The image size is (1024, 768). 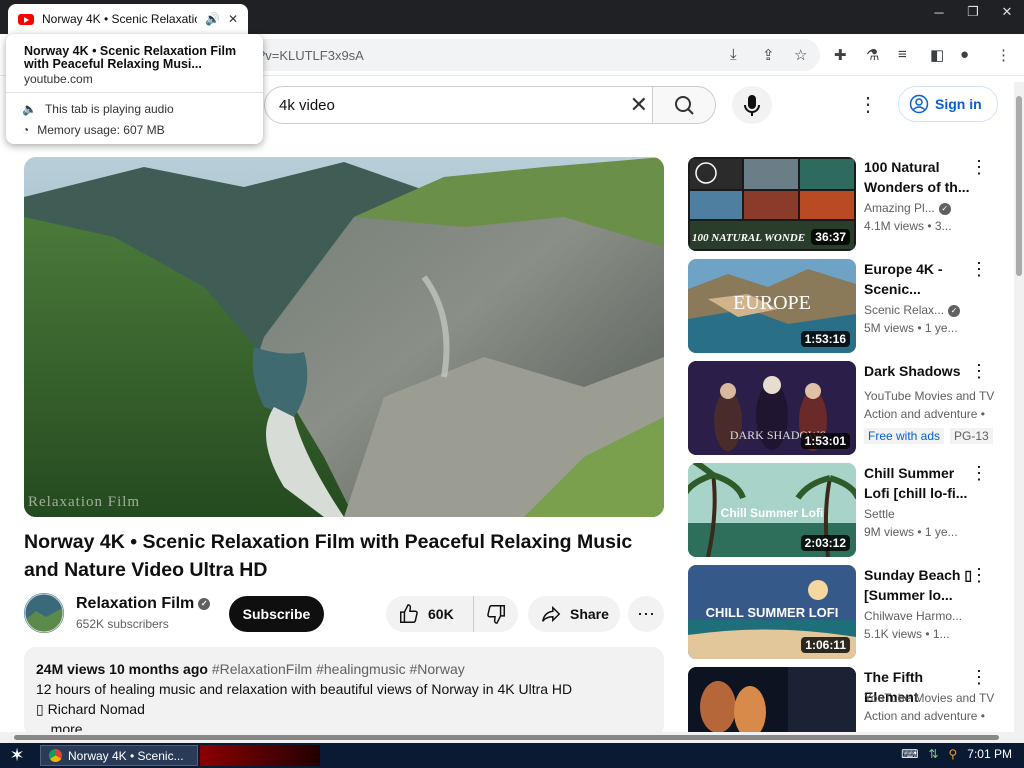 I want to click on search-tray-icon: ⚲, so click(x=953, y=754).